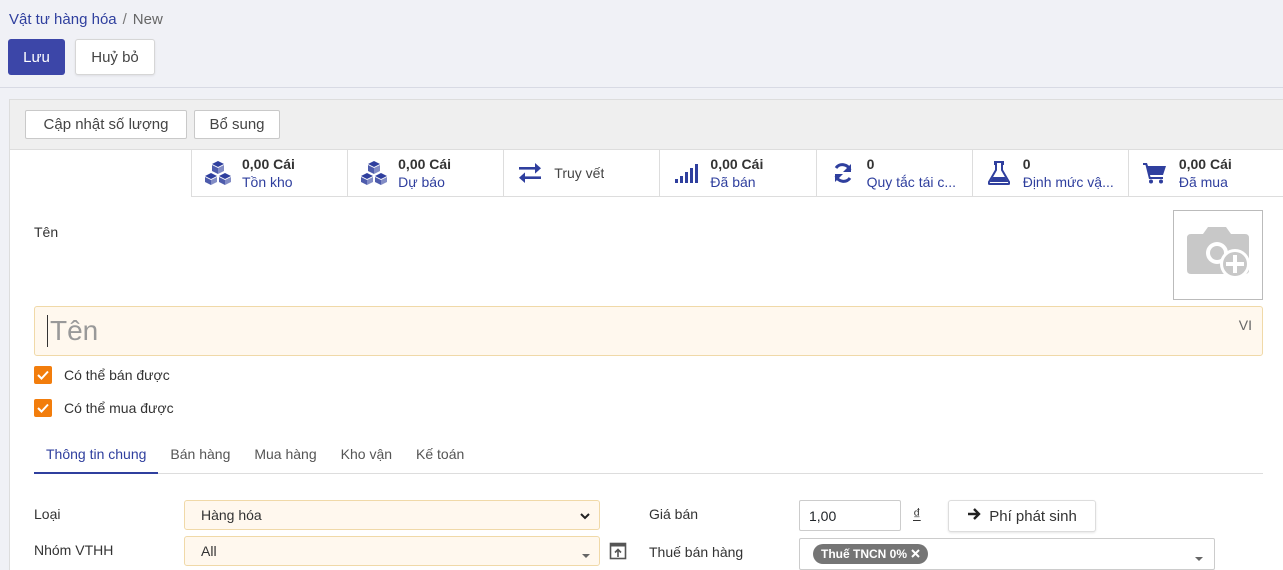 This screenshot has width=1283, height=570. I want to click on save-button: Lưu, so click(36, 57).